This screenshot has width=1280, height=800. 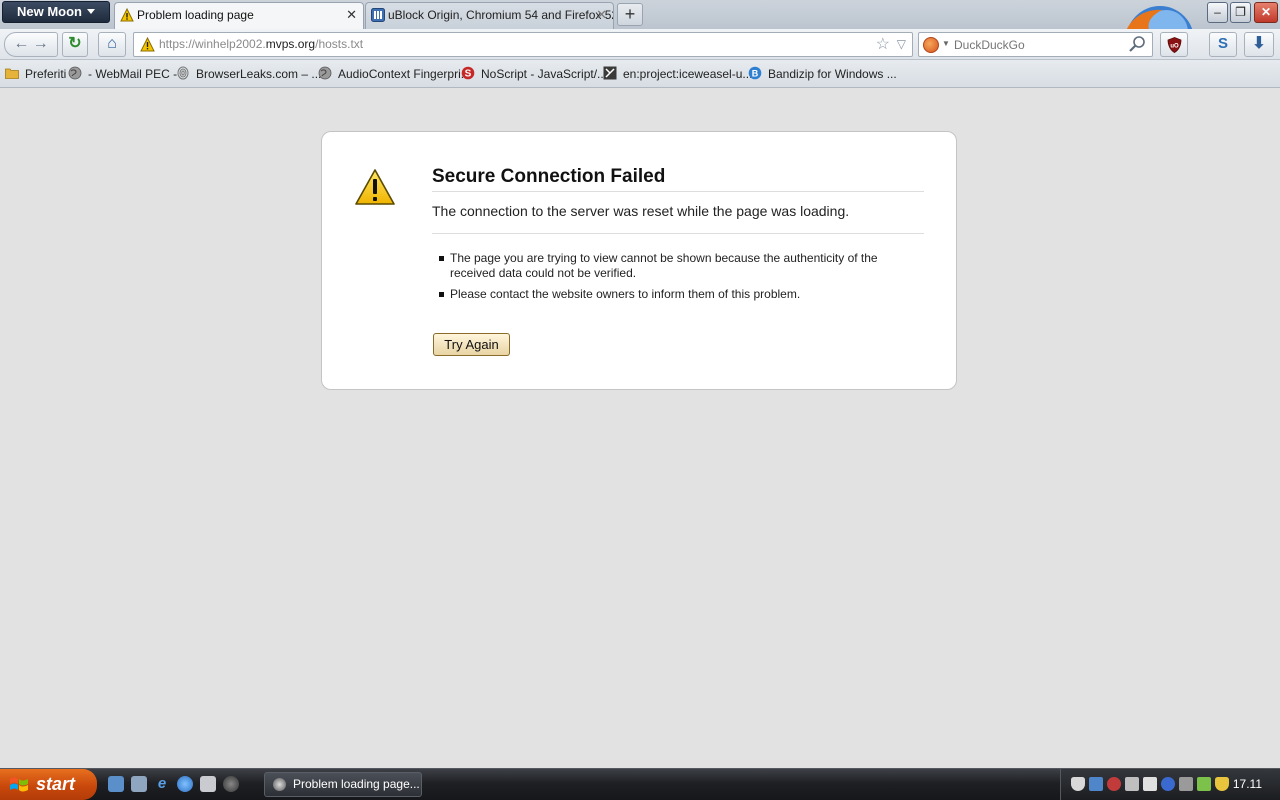 I want to click on start-label: start, so click(x=56, y=784).